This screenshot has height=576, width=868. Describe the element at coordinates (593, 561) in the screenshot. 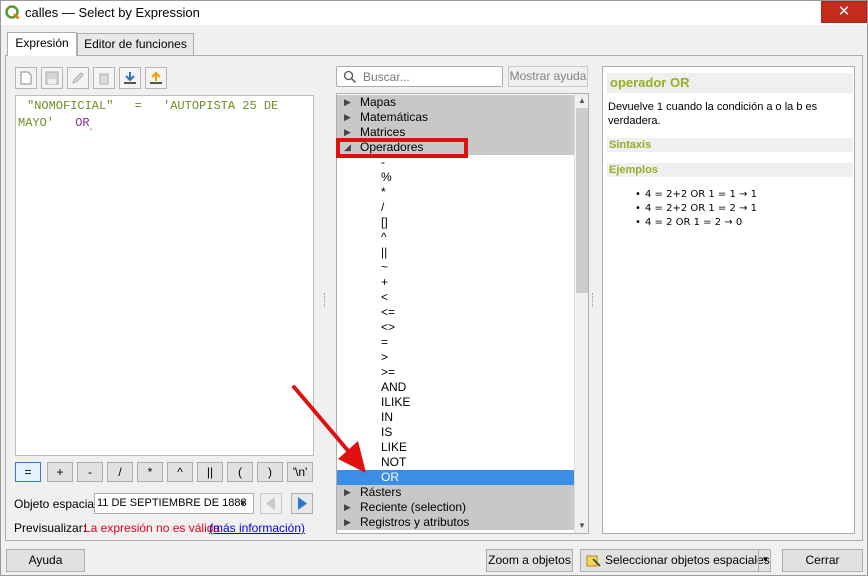

I see `select-expression-icon` at that location.